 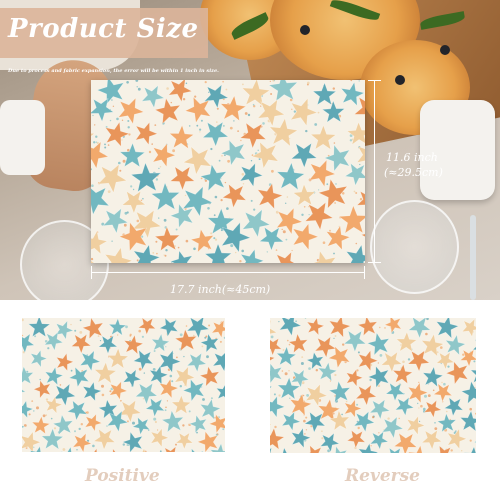 What do you see at coordinates (374, 262) in the screenshot?
I see `height-dimension-tick` at bounding box center [374, 262].